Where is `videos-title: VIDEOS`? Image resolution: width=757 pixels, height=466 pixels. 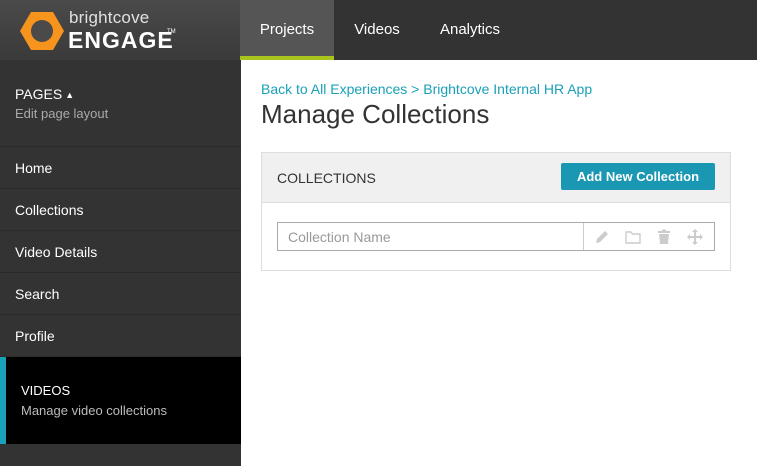
videos-title: VIDEOS is located at coordinates (46, 390).